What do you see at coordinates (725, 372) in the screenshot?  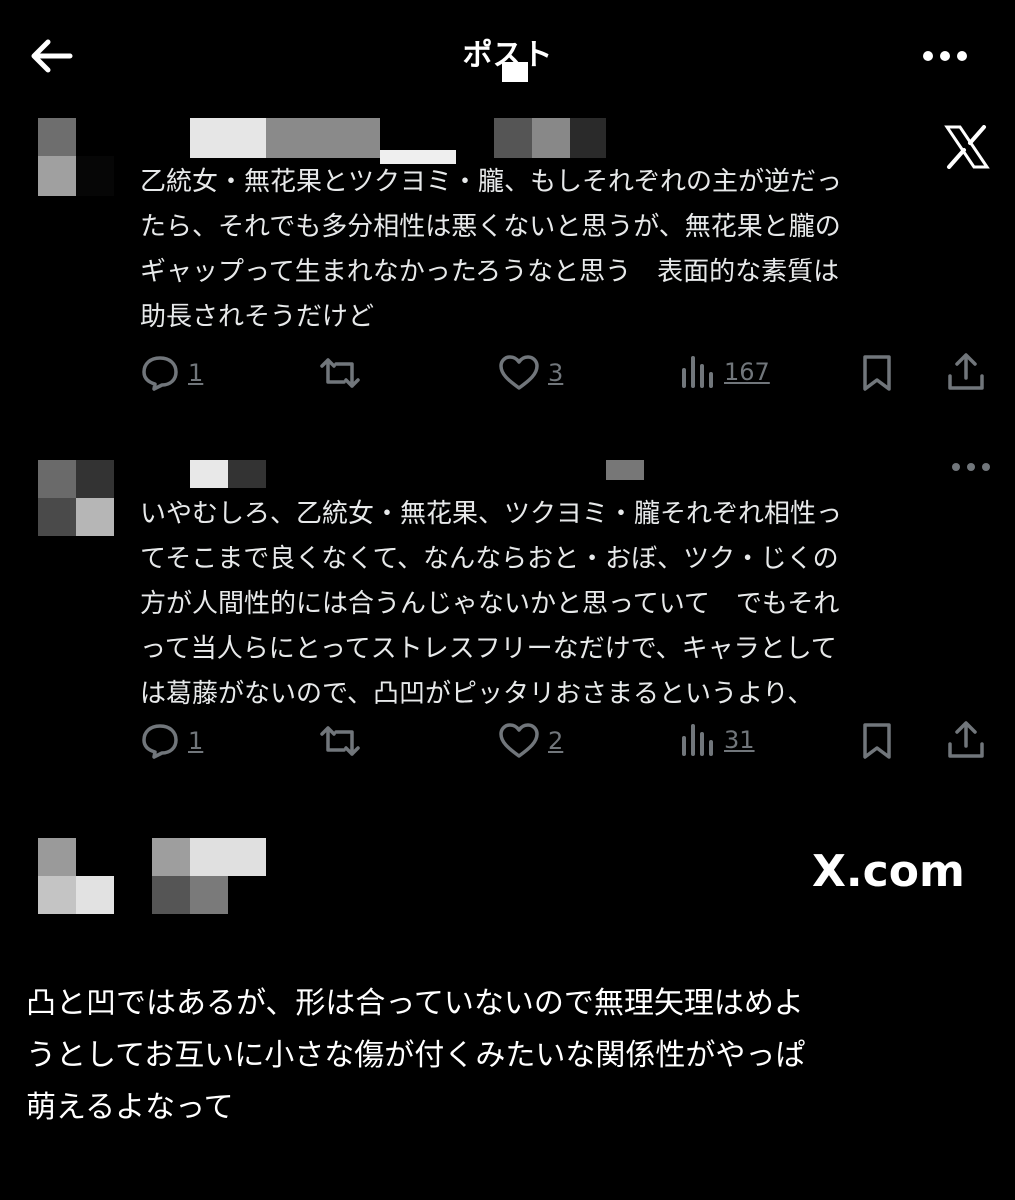 I see `views-button: 167` at bounding box center [725, 372].